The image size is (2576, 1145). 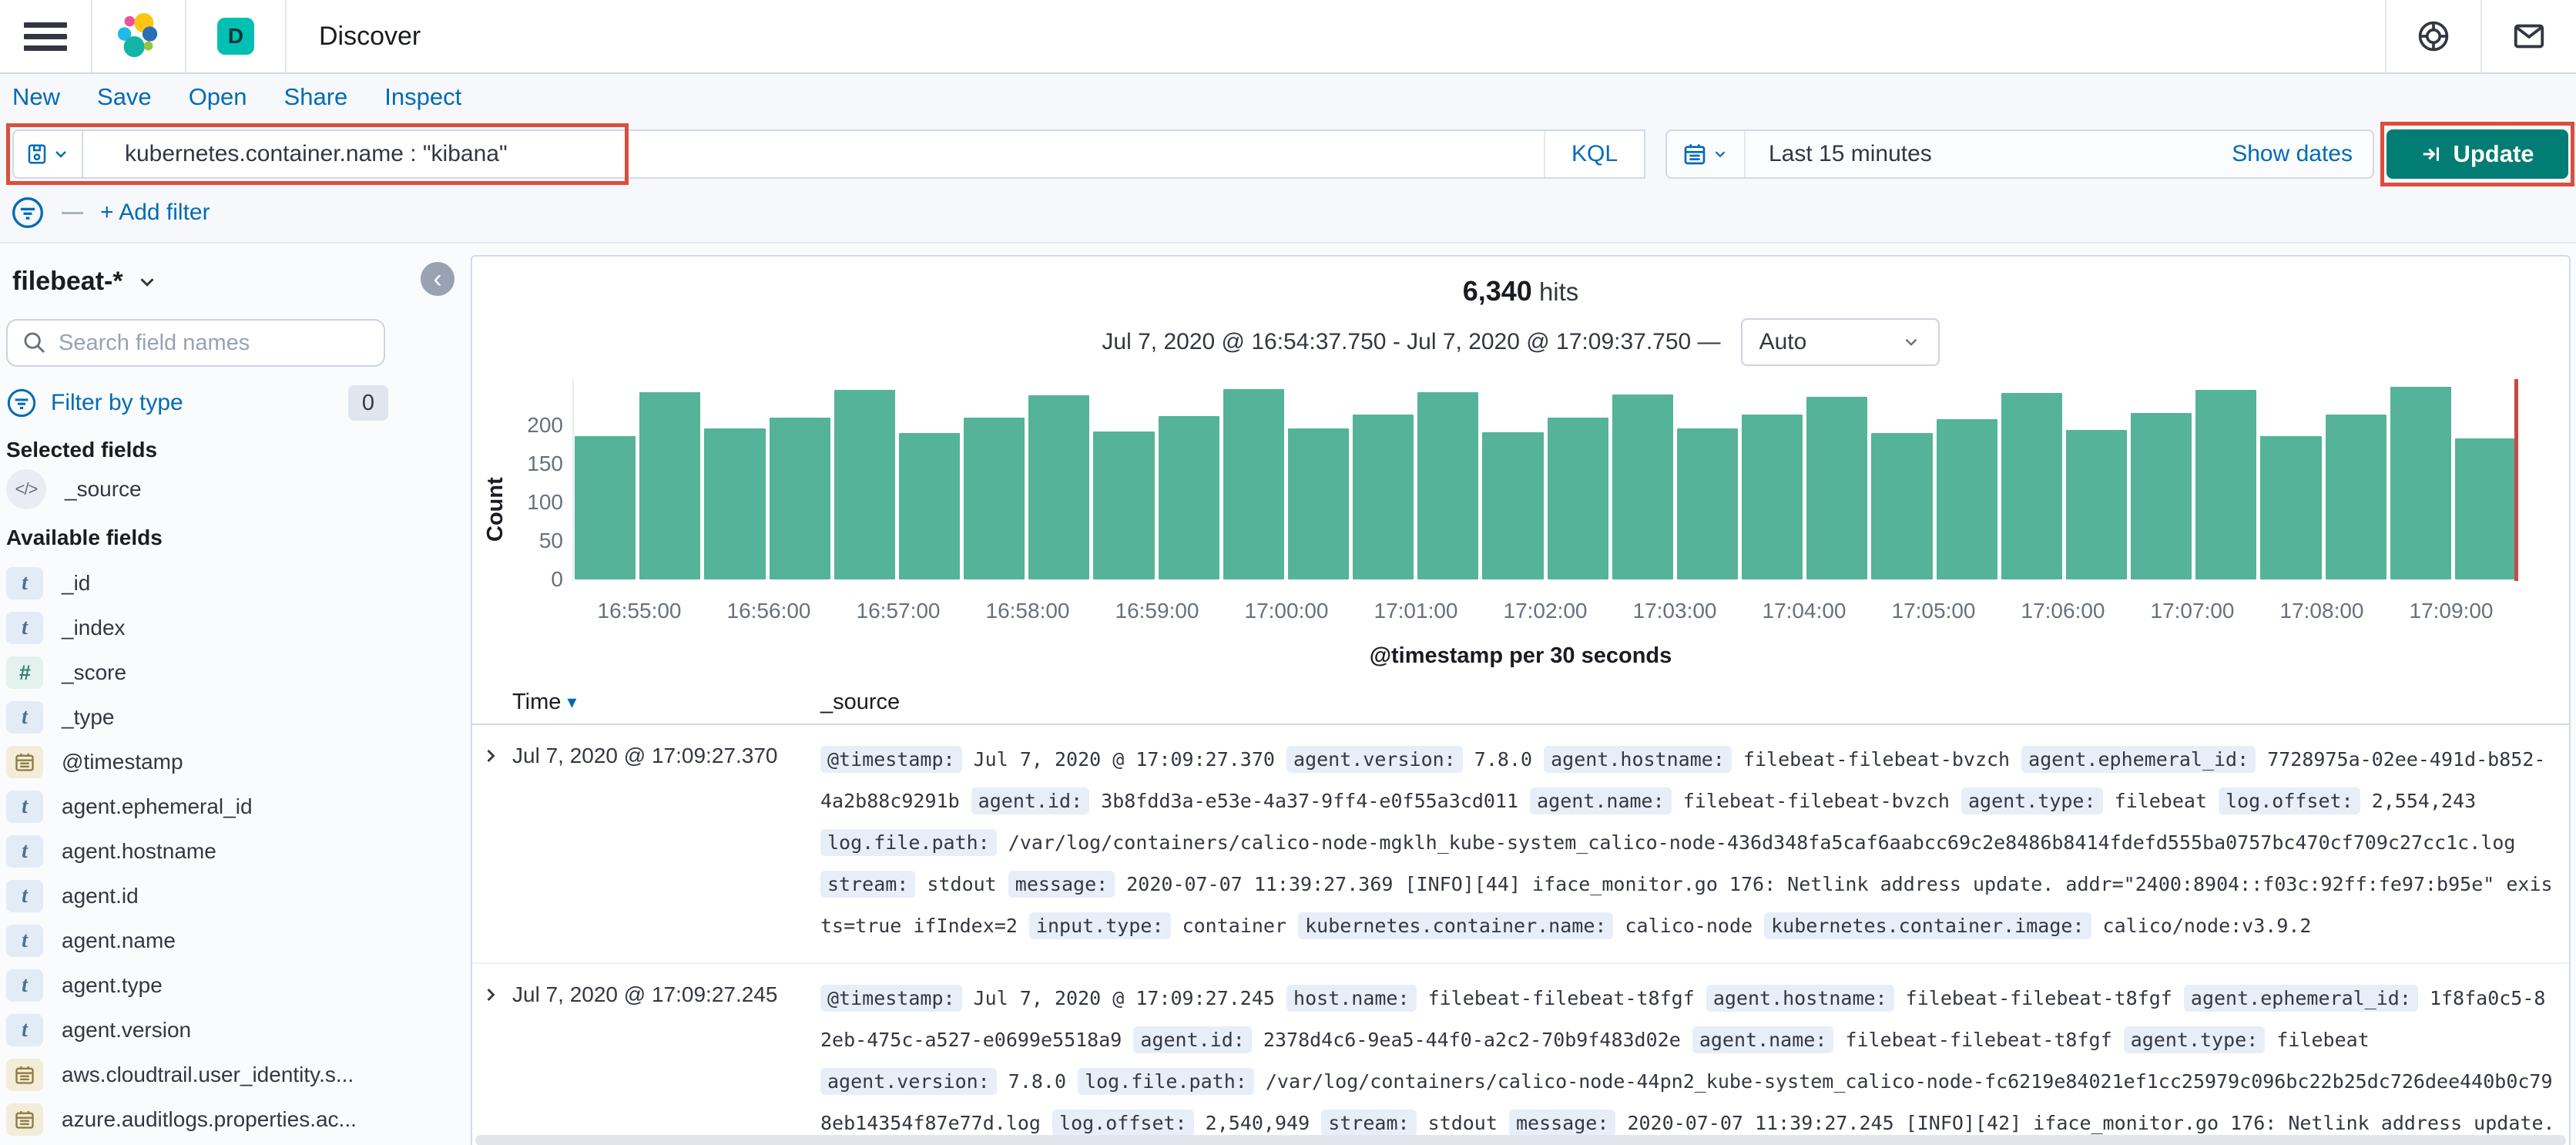 I want to click on help-button, so click(x=2433, y=36).